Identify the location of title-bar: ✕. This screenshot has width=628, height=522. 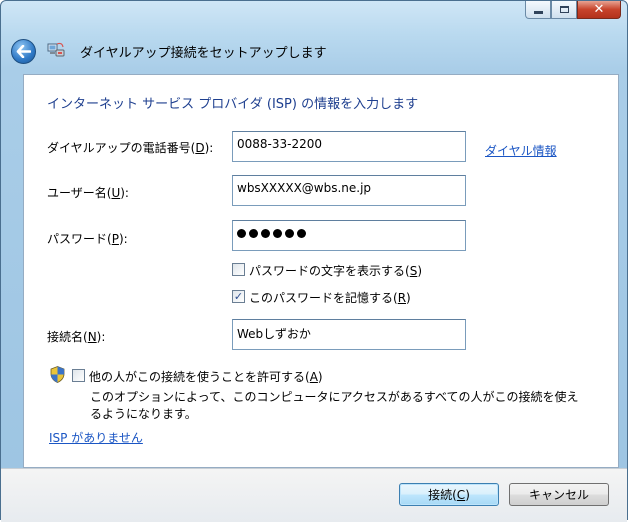
(314, 16).